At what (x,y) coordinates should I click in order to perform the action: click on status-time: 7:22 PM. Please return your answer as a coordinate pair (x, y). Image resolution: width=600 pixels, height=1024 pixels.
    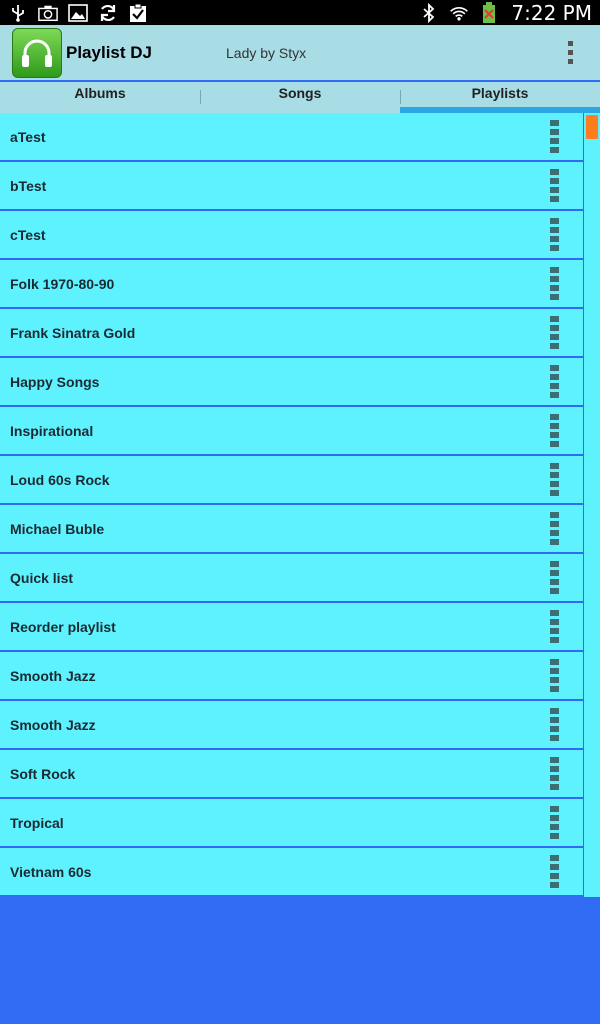
    Looking at the image, I should click on (551, 12).